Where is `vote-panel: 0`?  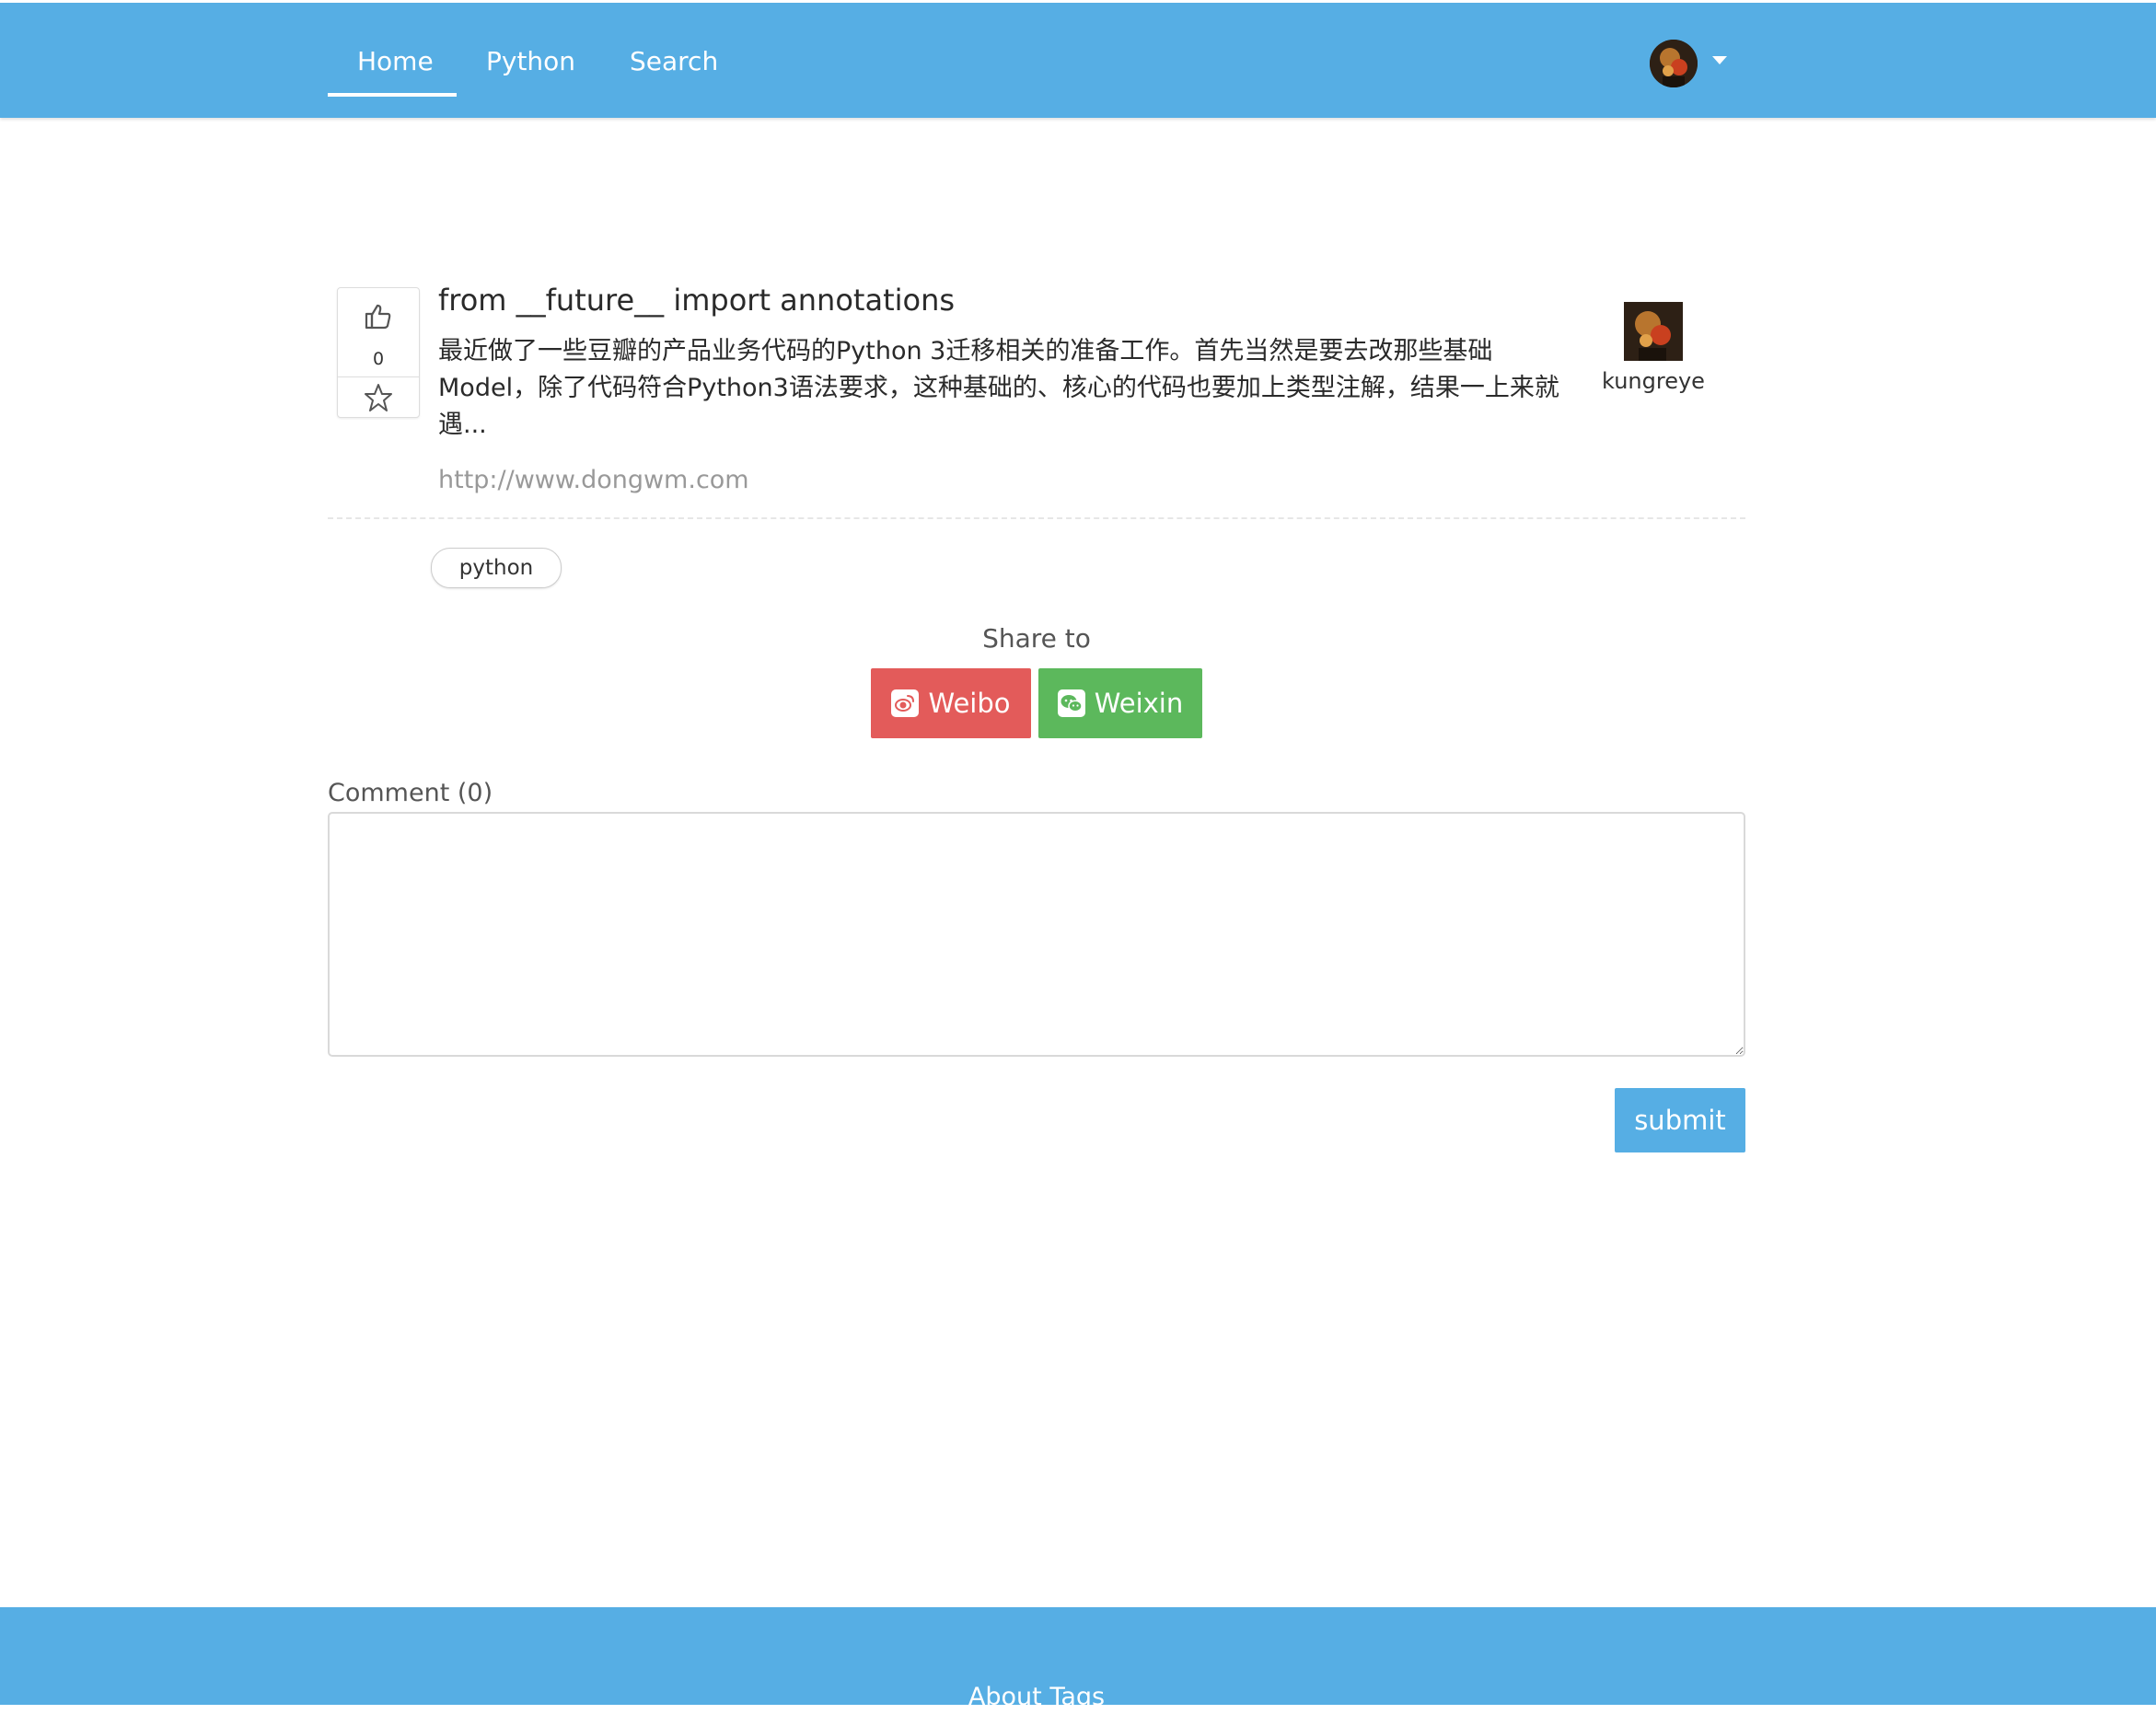 vote-panel: 0 is located at coordinates (378, 353).